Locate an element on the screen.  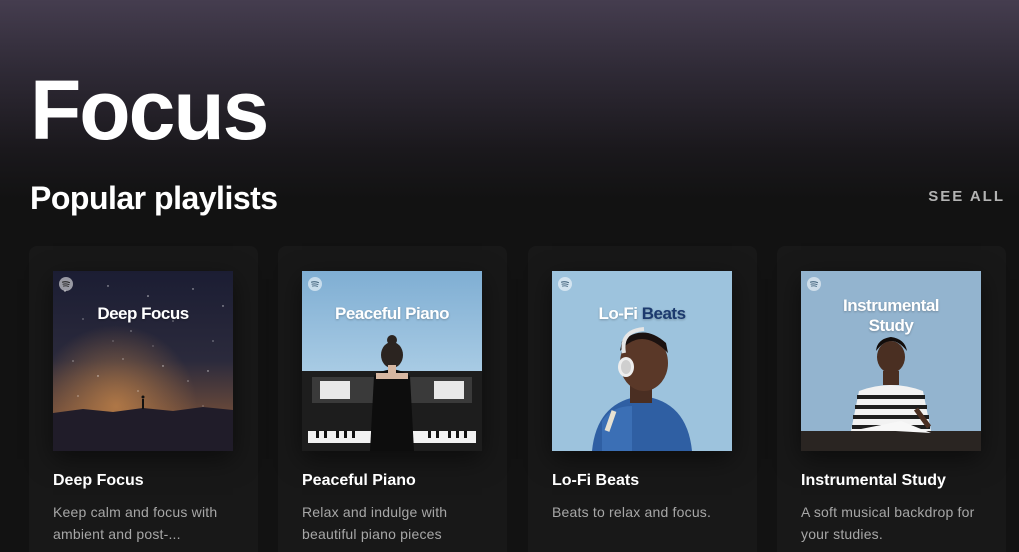
cover-art-night-sky is located at coordinates (143, 361).